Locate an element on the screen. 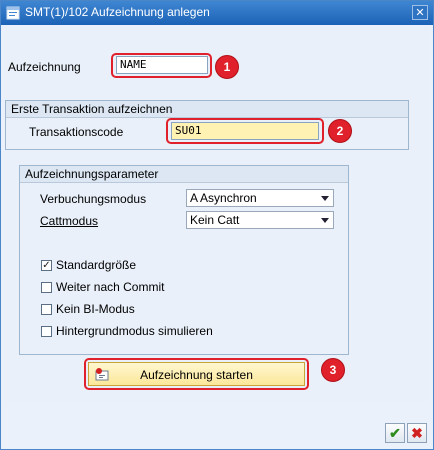  confirm-button: ✔ is located at coordinates (395, 433).